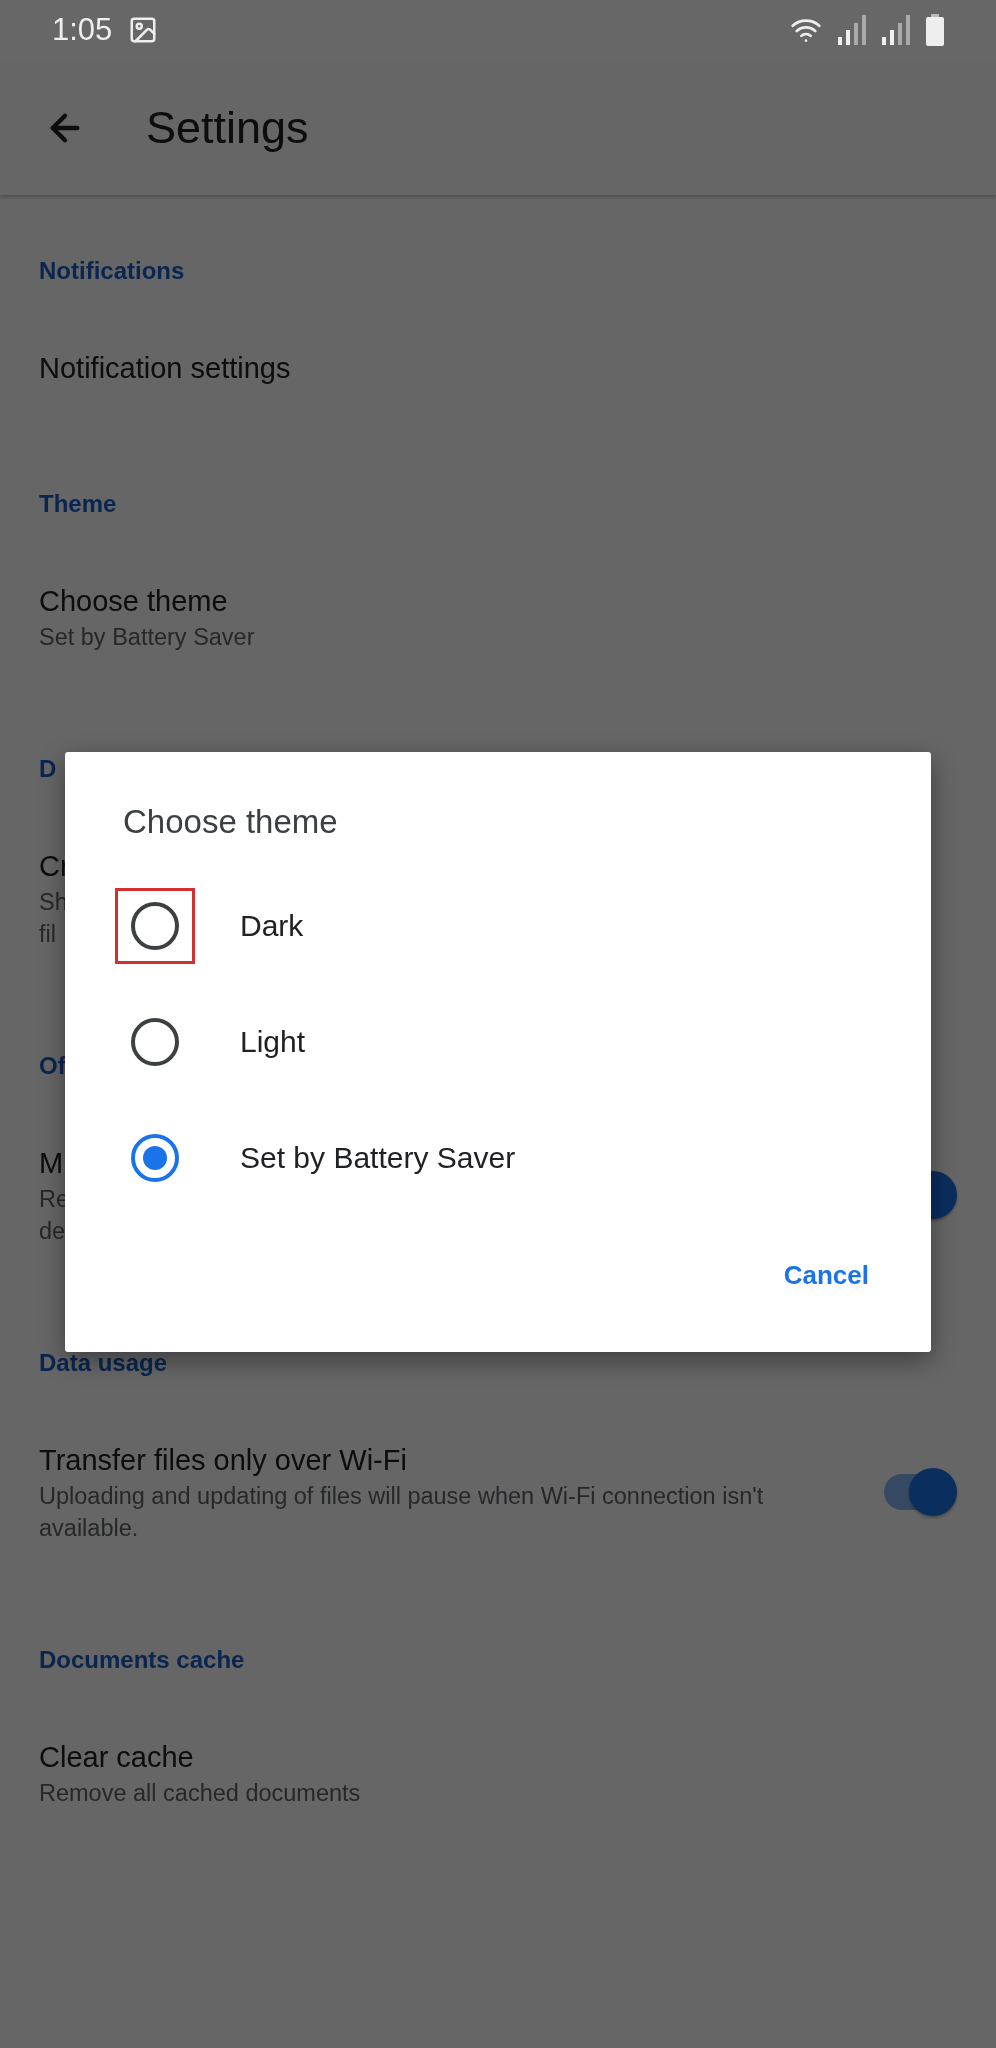 The height and width of the screenshot is (2048, 996). I want to click on option-label: Light, so click(273, 1042).